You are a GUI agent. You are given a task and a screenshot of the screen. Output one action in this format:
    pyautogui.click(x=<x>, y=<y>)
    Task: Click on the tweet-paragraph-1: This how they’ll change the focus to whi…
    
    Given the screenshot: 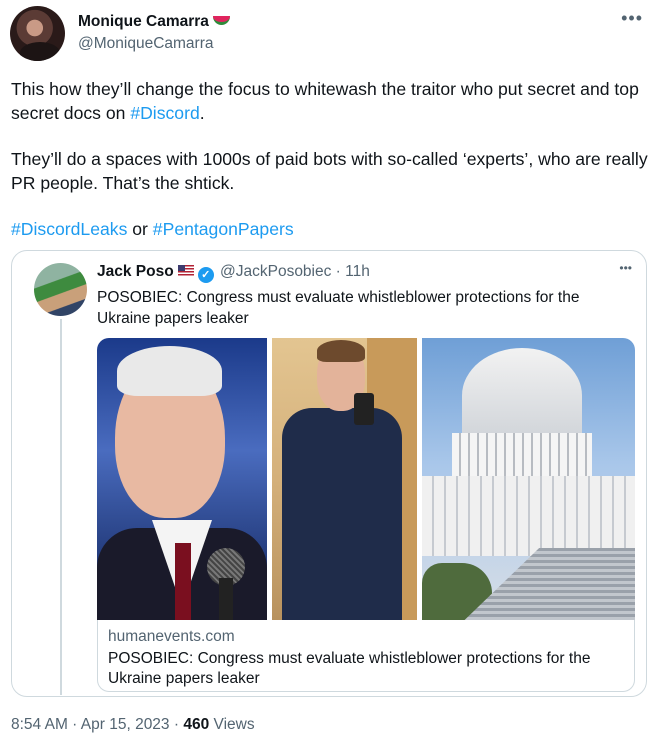 What is the action you would take?
    pyautogui.click(x=331, y=101)
    